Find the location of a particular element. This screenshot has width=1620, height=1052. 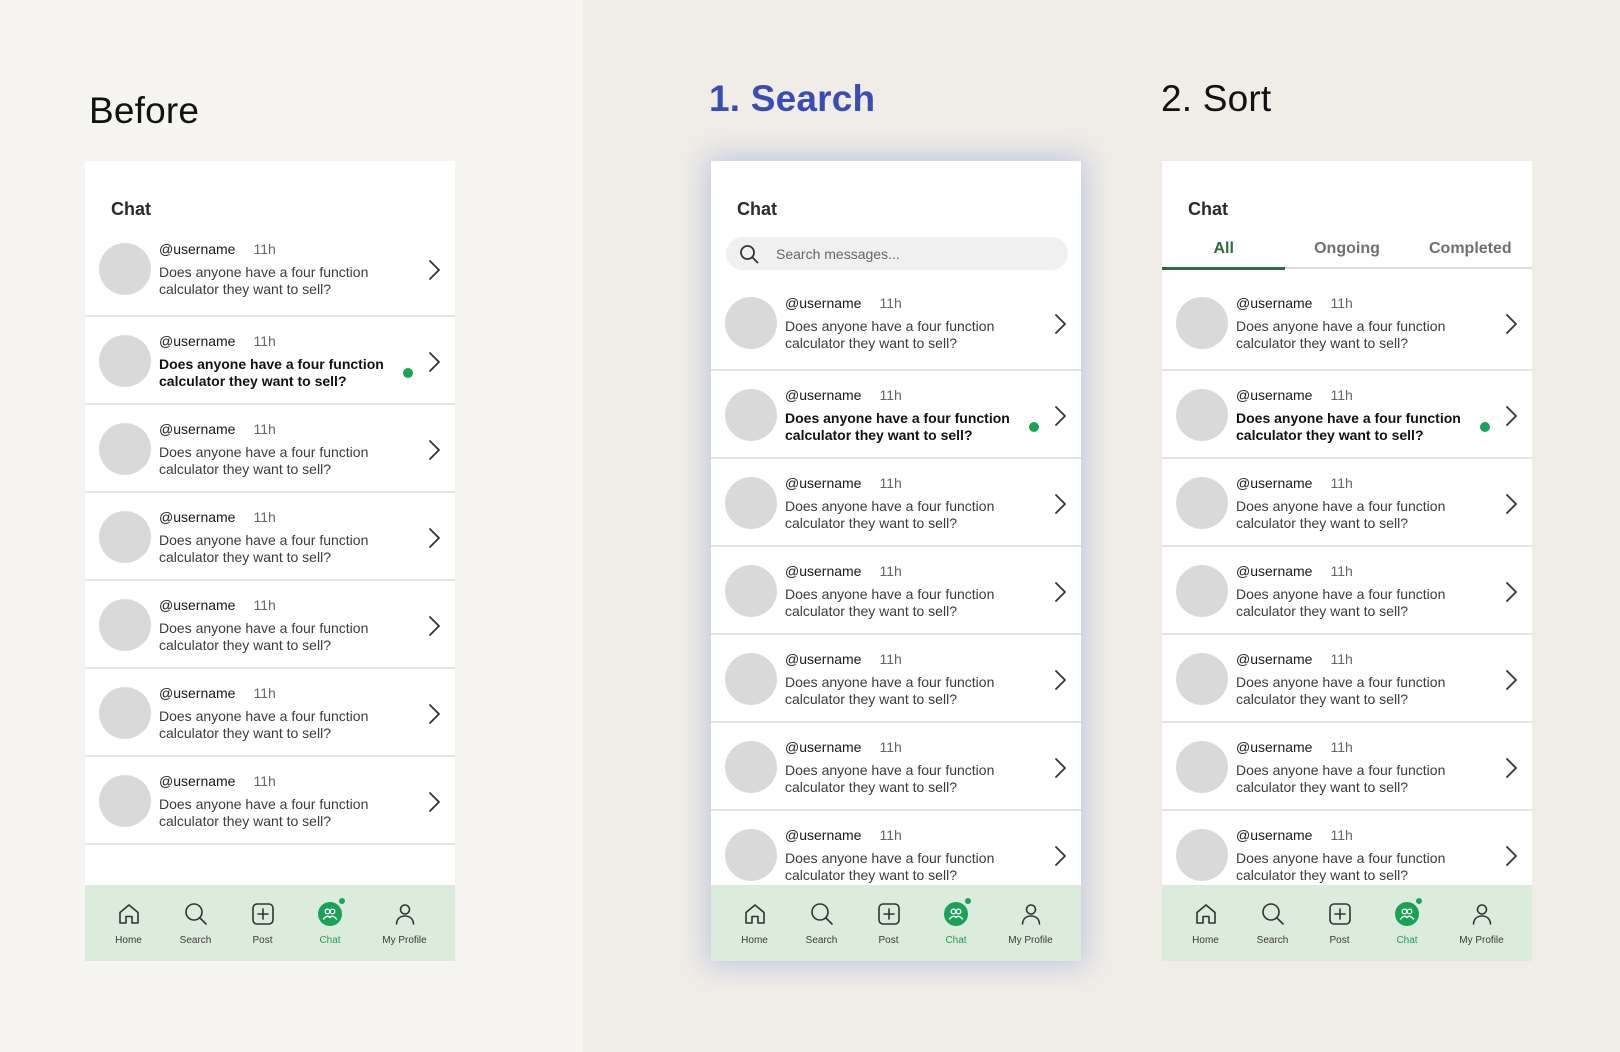

nav-label: Search is located at coordinates (821, 940).